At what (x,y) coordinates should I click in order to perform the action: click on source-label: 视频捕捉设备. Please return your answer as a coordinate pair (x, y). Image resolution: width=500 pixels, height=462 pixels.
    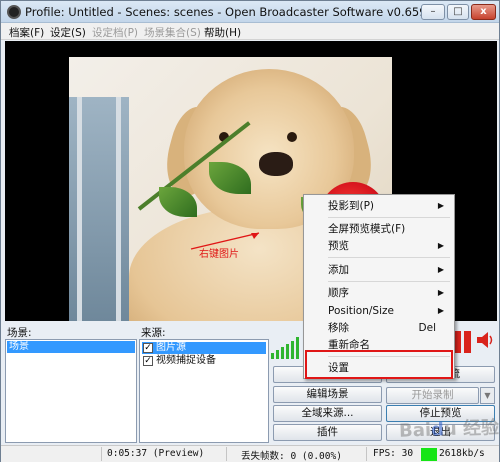
    Looking at the image, I should click on (186, 360).